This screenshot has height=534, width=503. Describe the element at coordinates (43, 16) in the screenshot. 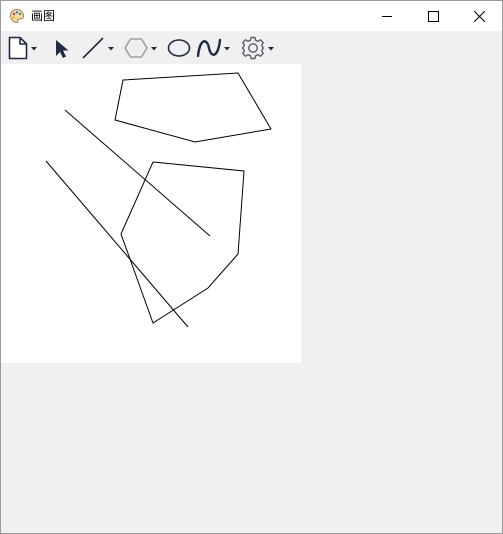

I see `window-title: 画图` at that location.